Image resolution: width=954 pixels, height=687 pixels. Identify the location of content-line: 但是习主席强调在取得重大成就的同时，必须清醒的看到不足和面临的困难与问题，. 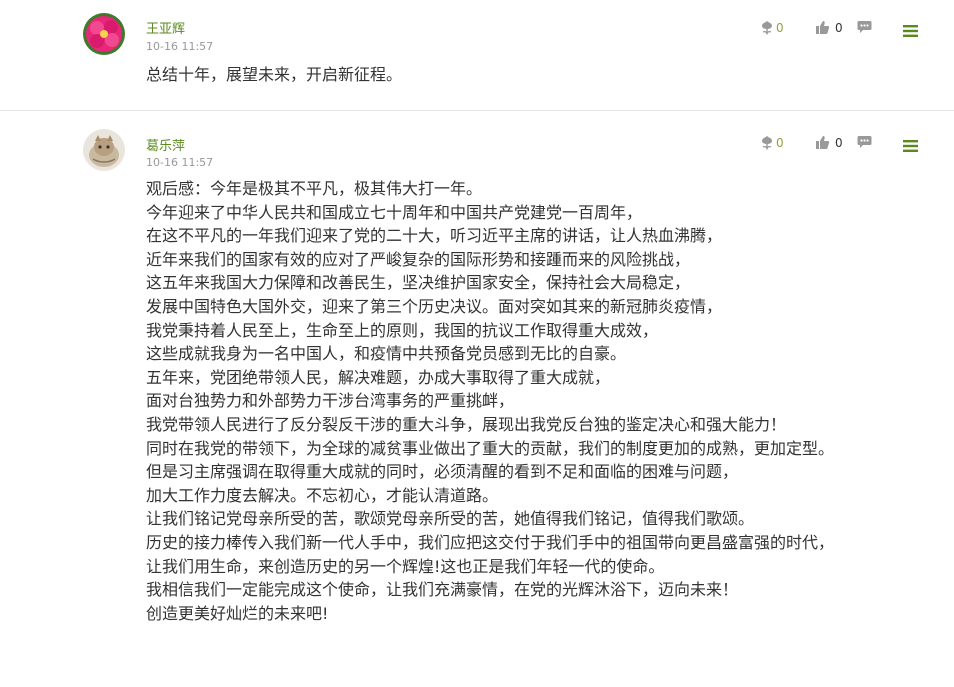
(442, 472).